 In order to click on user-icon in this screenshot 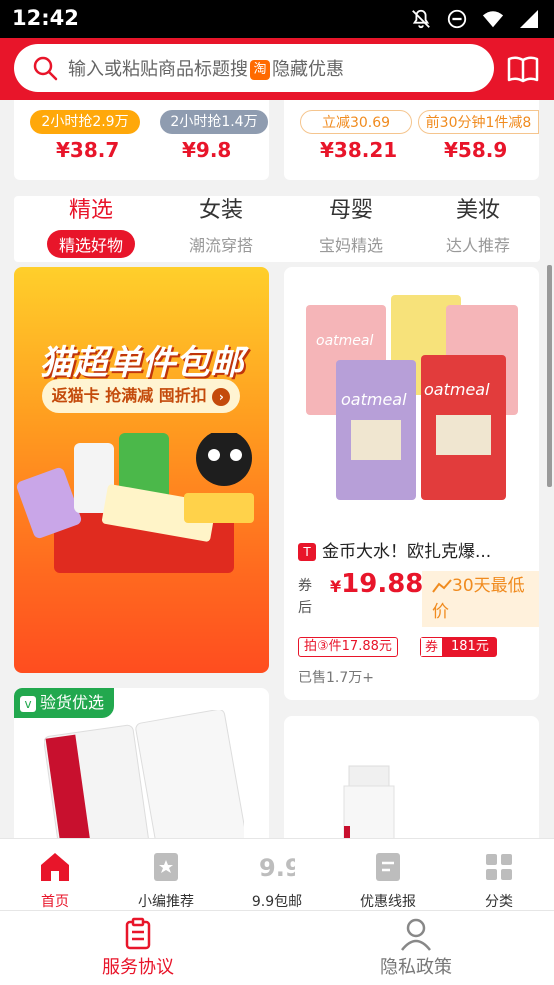, I will do `click(416, 934)`.